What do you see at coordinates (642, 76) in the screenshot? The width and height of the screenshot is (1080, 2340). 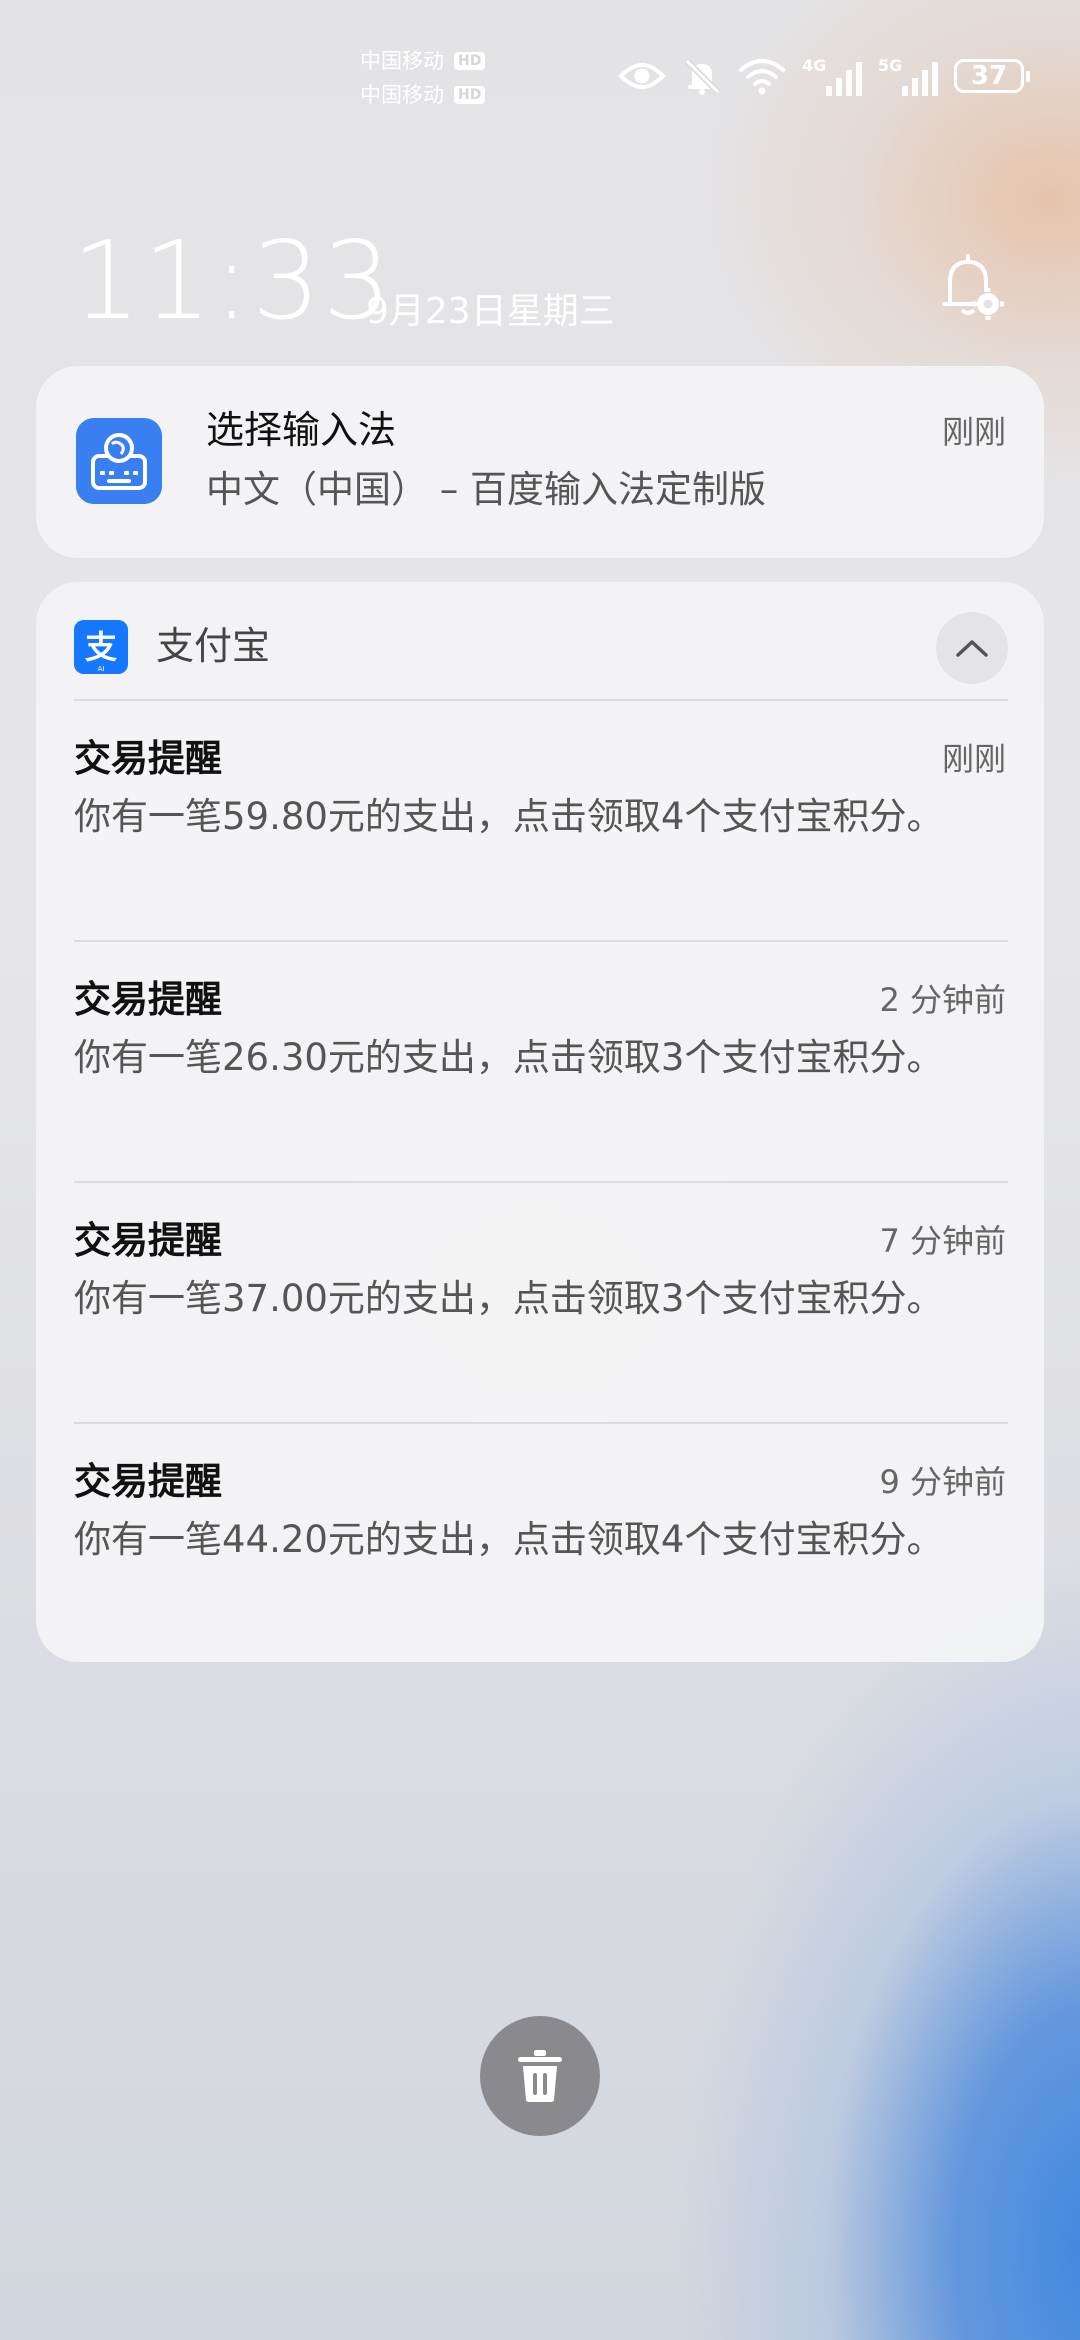 I see `eye-icon` at bounding box center [642, 76].